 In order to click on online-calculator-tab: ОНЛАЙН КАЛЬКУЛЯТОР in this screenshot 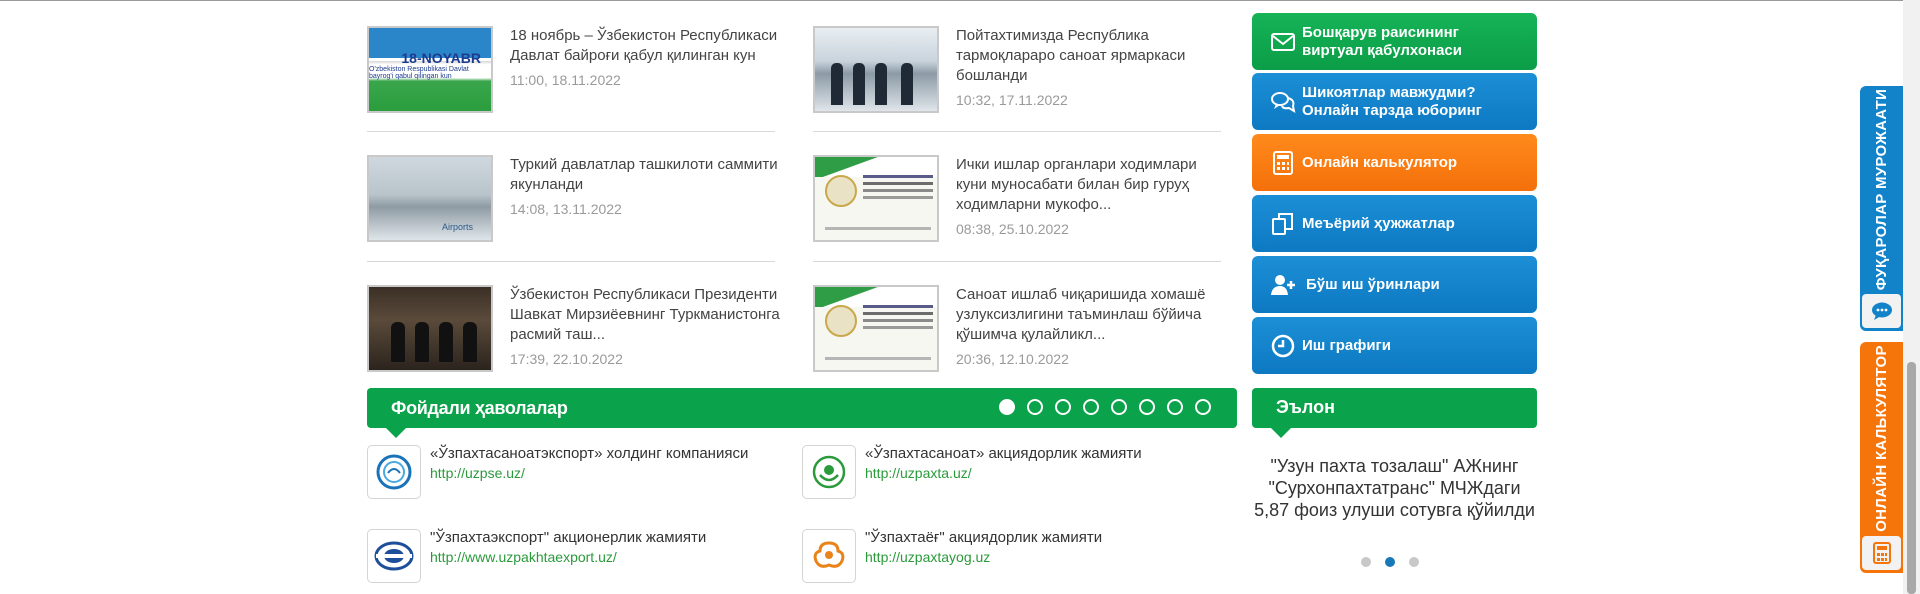, I will do `click(1881, 457)`.